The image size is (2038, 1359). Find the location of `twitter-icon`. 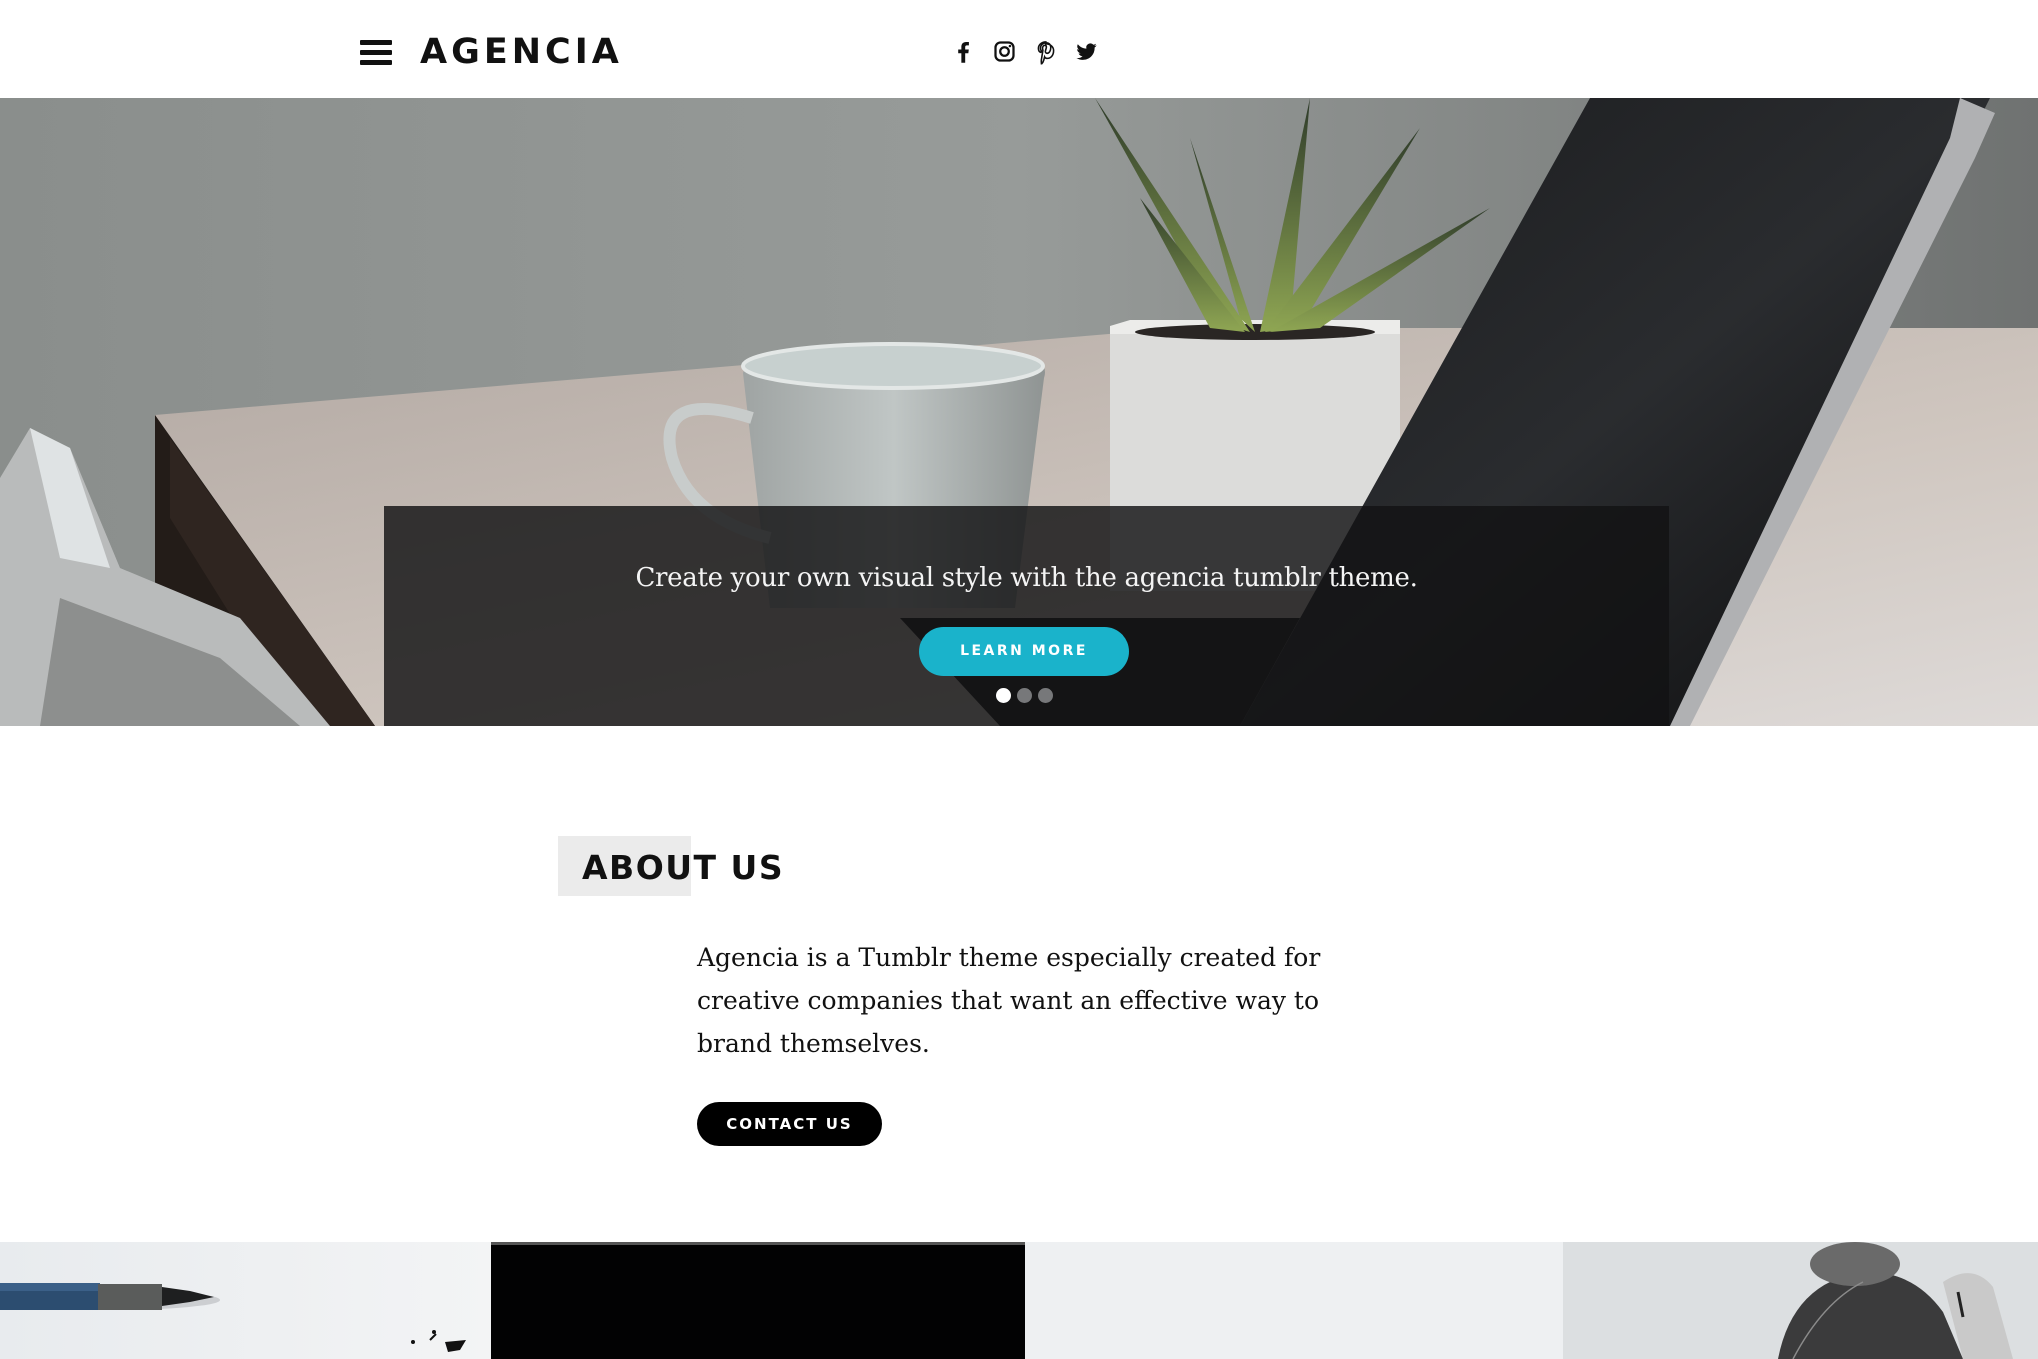

twitter-icon is located at coordinates (1086, 51).